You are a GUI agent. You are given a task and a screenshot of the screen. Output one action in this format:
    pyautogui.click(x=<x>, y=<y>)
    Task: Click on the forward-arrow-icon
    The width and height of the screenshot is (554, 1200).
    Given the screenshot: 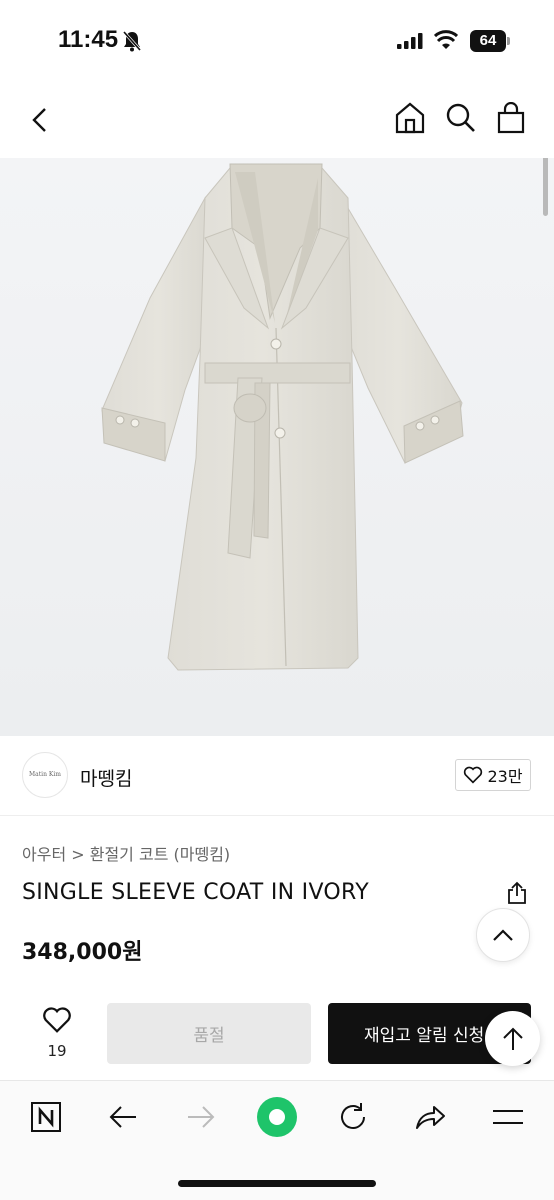 What is the action you would take?
    pyautogui.click(x=201, y=1117)
    